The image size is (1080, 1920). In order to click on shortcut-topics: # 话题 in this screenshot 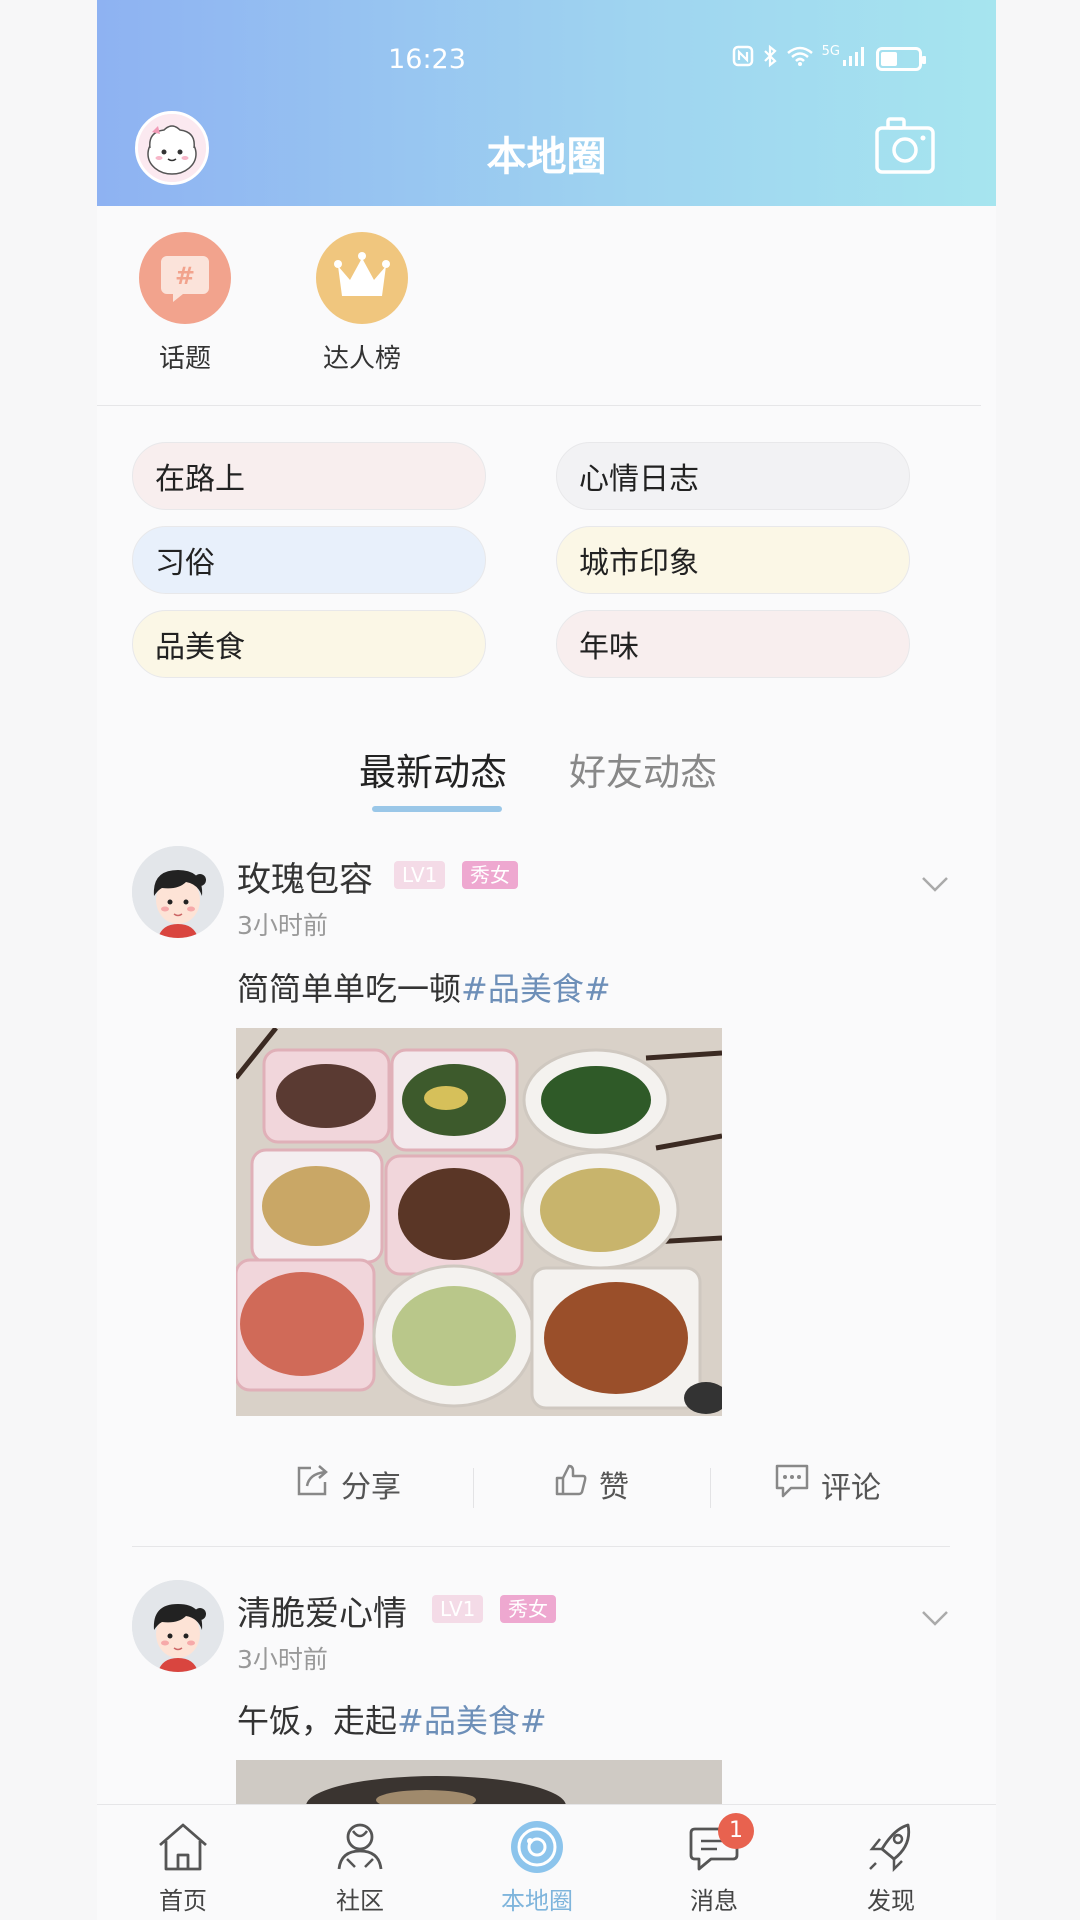, I will do `click(185, 303)`.